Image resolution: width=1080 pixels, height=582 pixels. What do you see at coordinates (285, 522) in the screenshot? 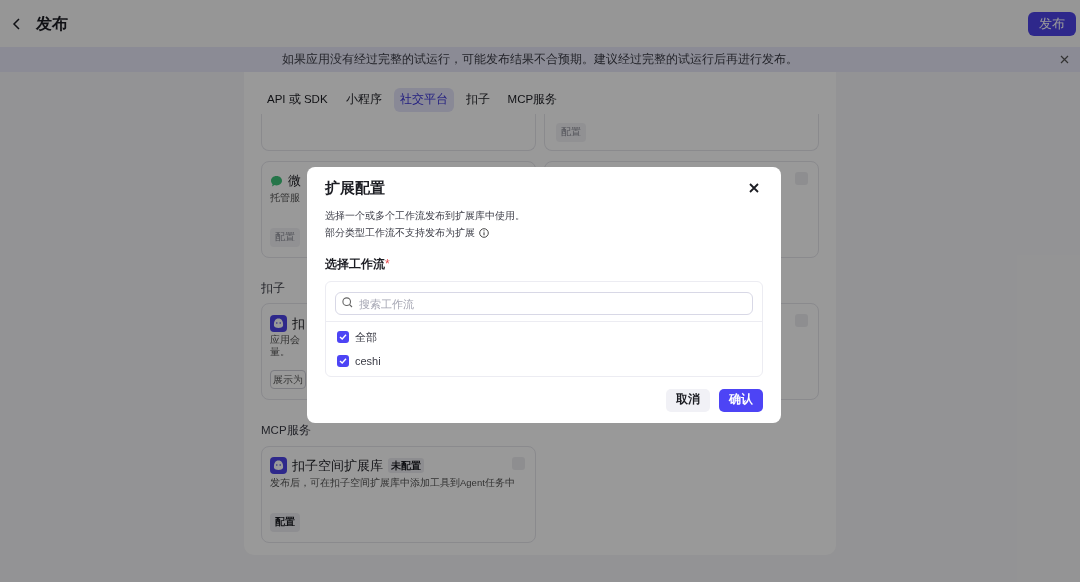
I see `configure-button: 配置` at bounding box center [285, 522].